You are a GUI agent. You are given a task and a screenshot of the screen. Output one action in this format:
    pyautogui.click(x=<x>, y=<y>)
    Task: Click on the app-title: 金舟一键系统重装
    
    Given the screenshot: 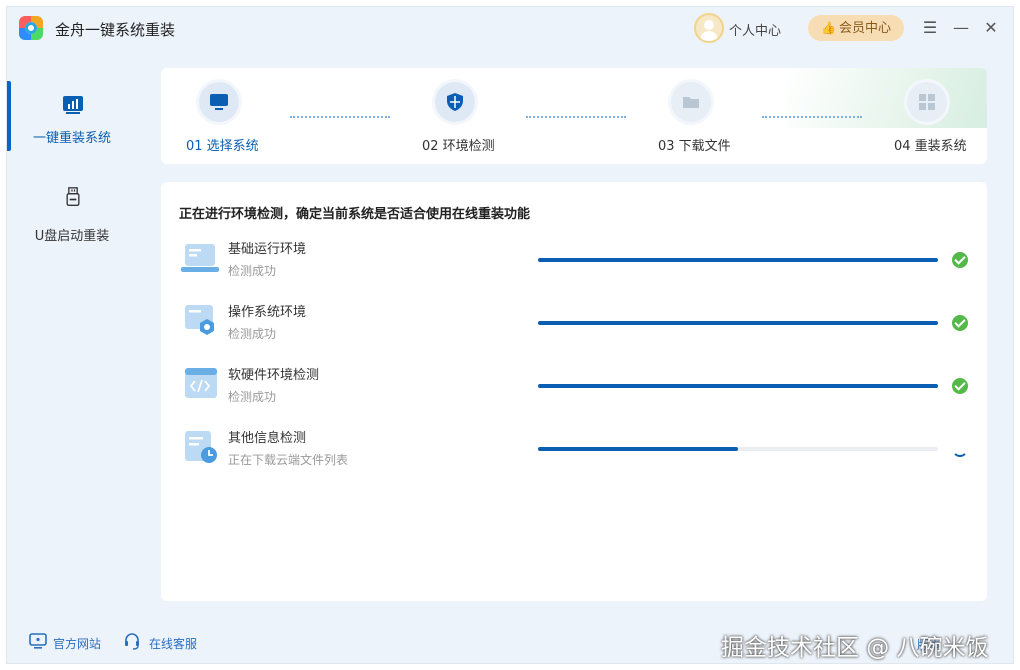 What is the action you would take?
    pyautogui.click(x=115, y=30)
    